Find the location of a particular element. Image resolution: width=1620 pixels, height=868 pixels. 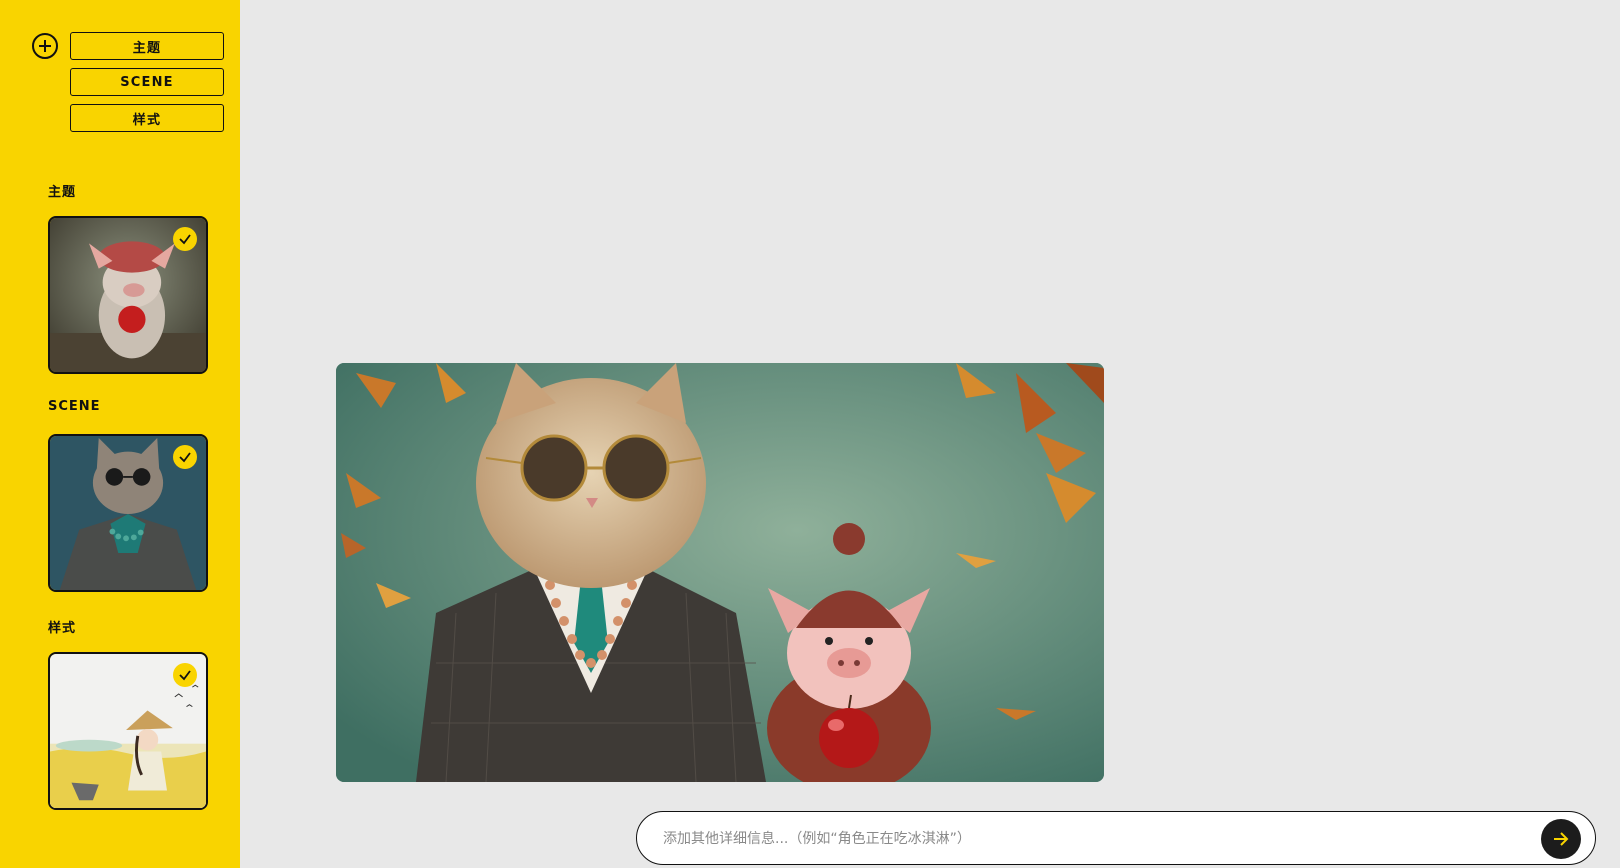

prompt-bar is located at coordinates (1116, 838).